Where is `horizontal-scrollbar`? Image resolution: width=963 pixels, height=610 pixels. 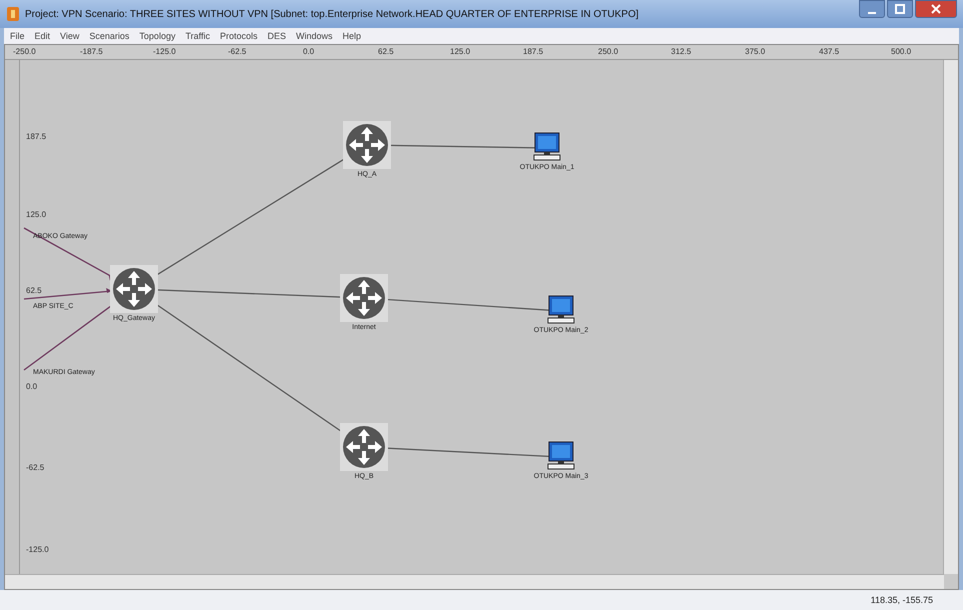
horizontal-scrollbar is located at coordinates (474, 581).